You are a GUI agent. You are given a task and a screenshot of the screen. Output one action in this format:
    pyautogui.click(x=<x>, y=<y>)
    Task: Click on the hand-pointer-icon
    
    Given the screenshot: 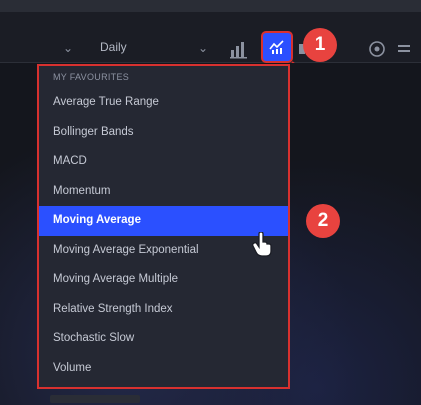 What is the action you would take?
    pyautogui.click(x=262, y=244)
    